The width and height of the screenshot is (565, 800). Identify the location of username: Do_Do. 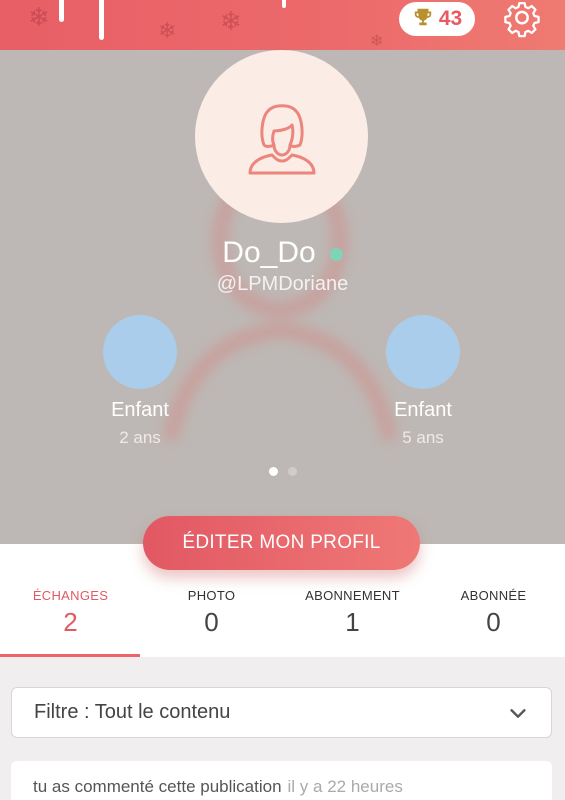
(269, 252).